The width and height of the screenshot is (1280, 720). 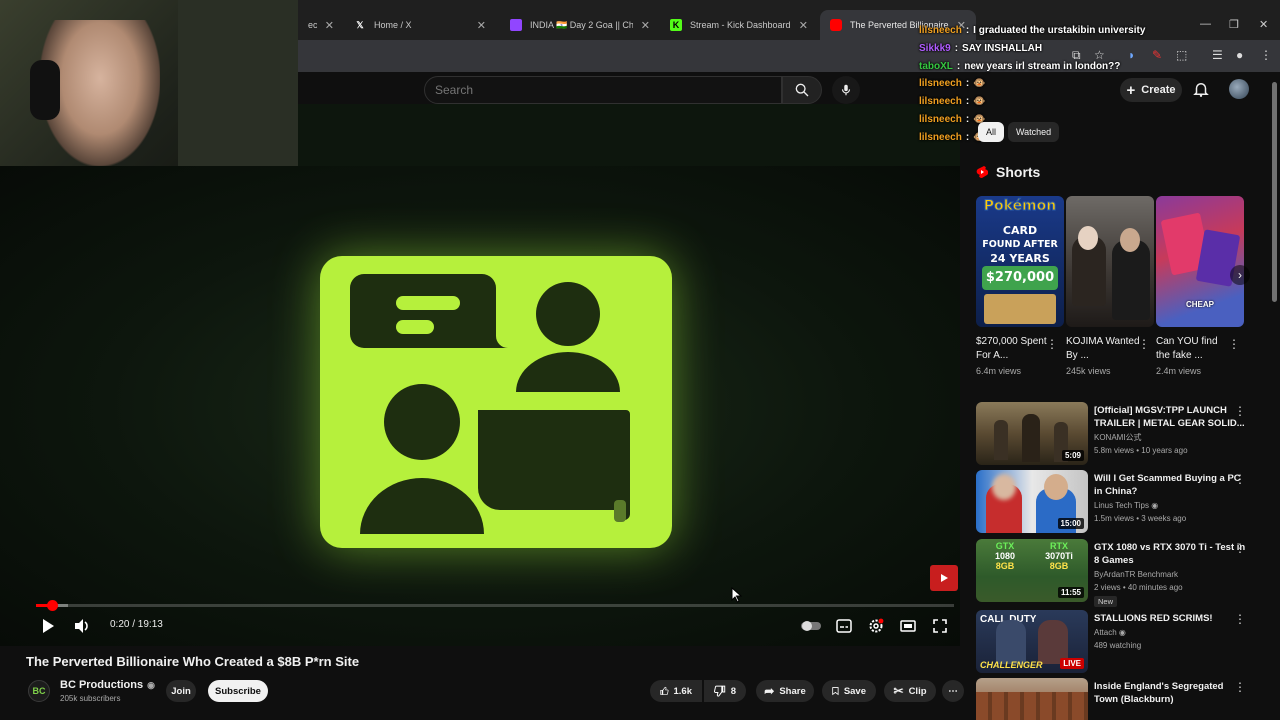 I want to click on video-duration: 15:00, so click(x=1070, y=523).